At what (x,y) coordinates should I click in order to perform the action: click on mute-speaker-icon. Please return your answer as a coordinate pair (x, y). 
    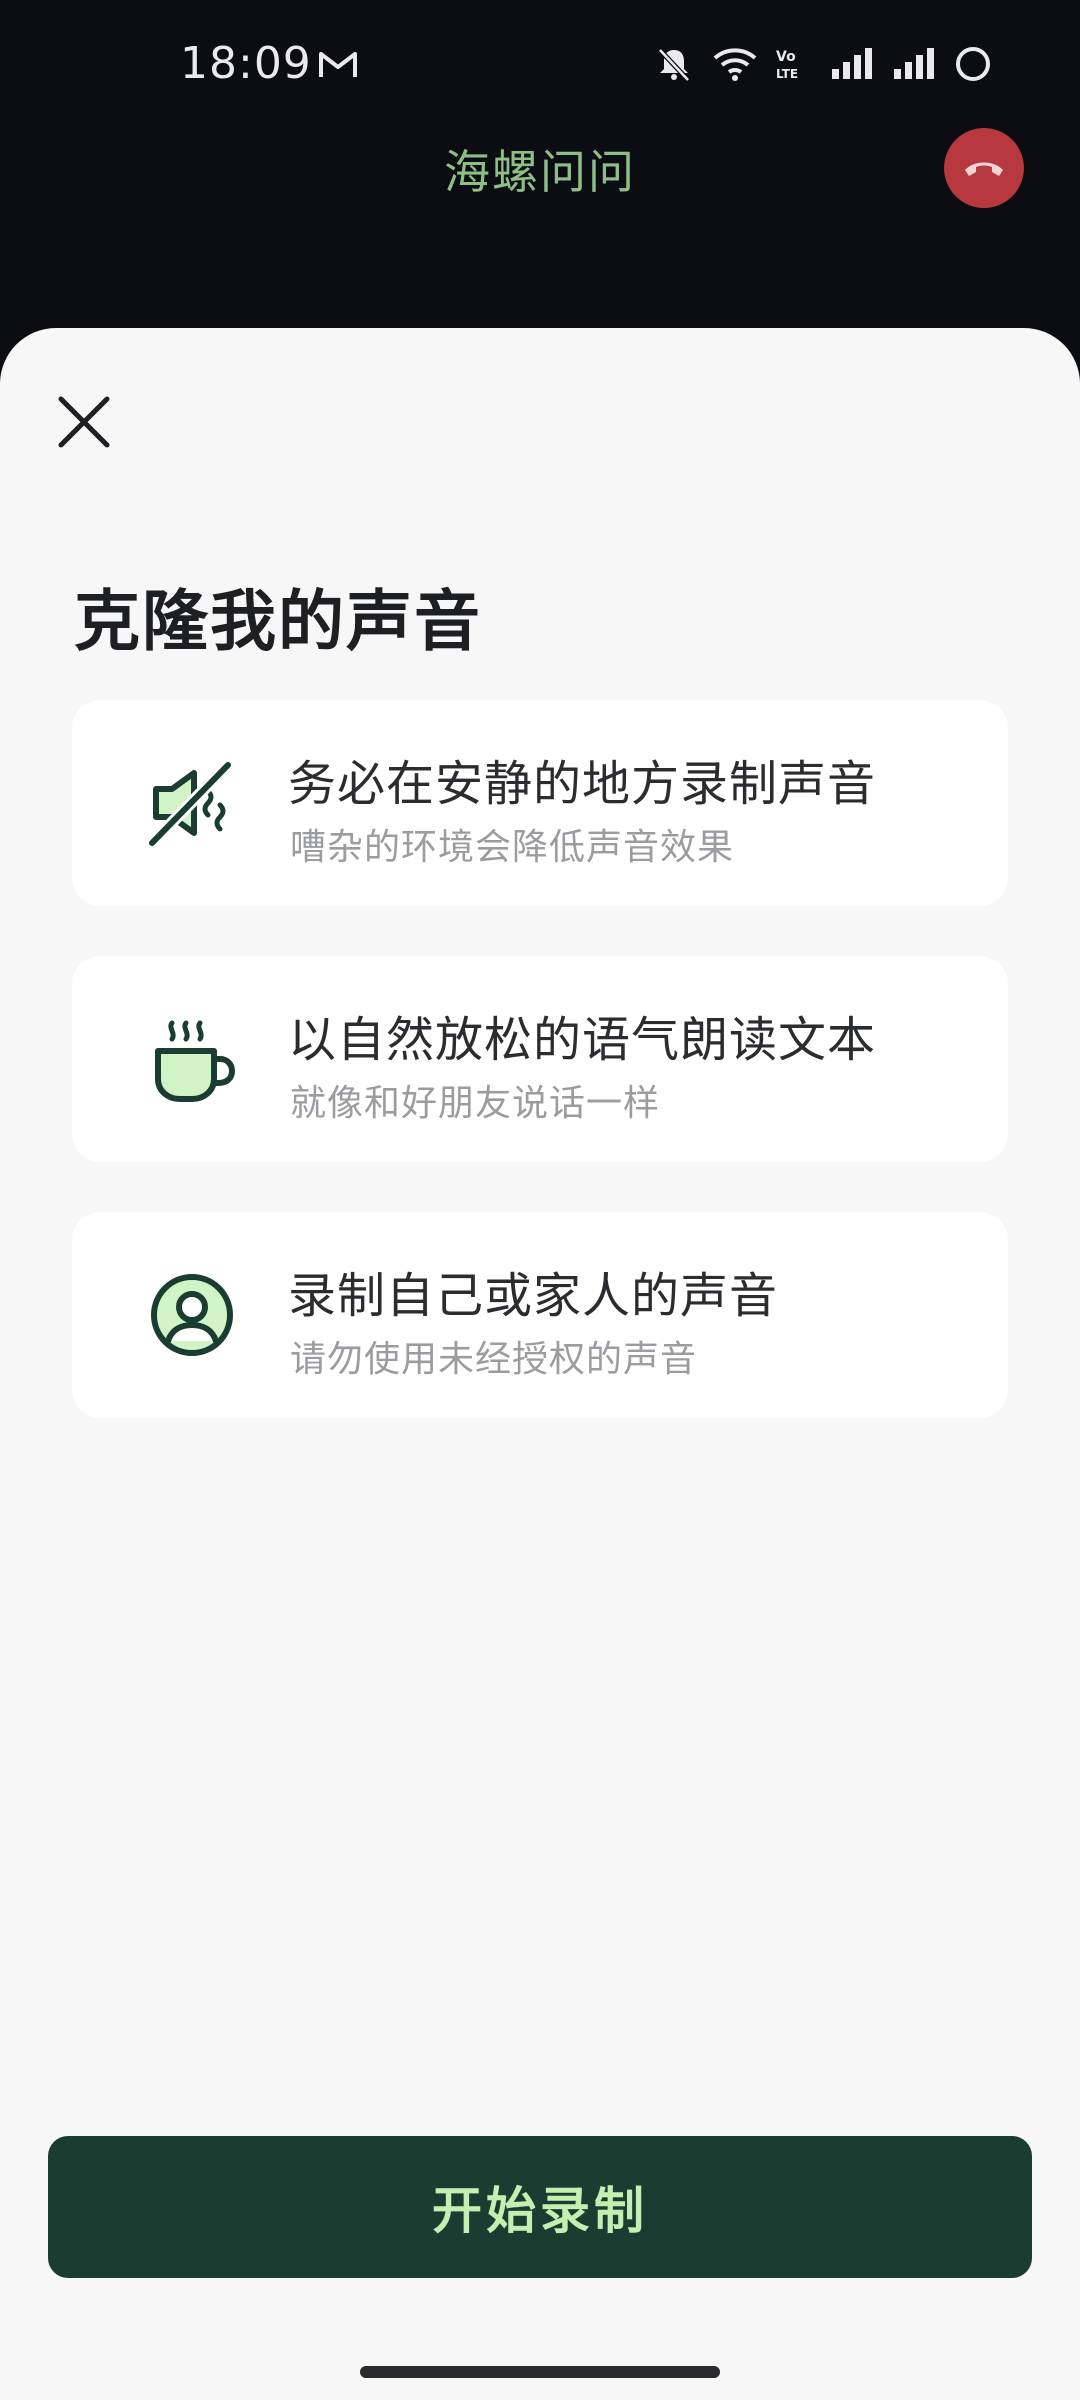
    Looking at the image, I should click on (192, 803).